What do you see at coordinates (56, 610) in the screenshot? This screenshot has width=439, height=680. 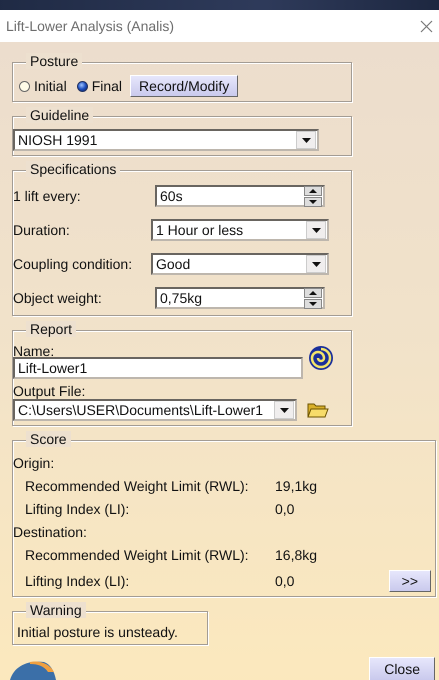 I see `group-title: Warning` at bounding box center [56, 610].